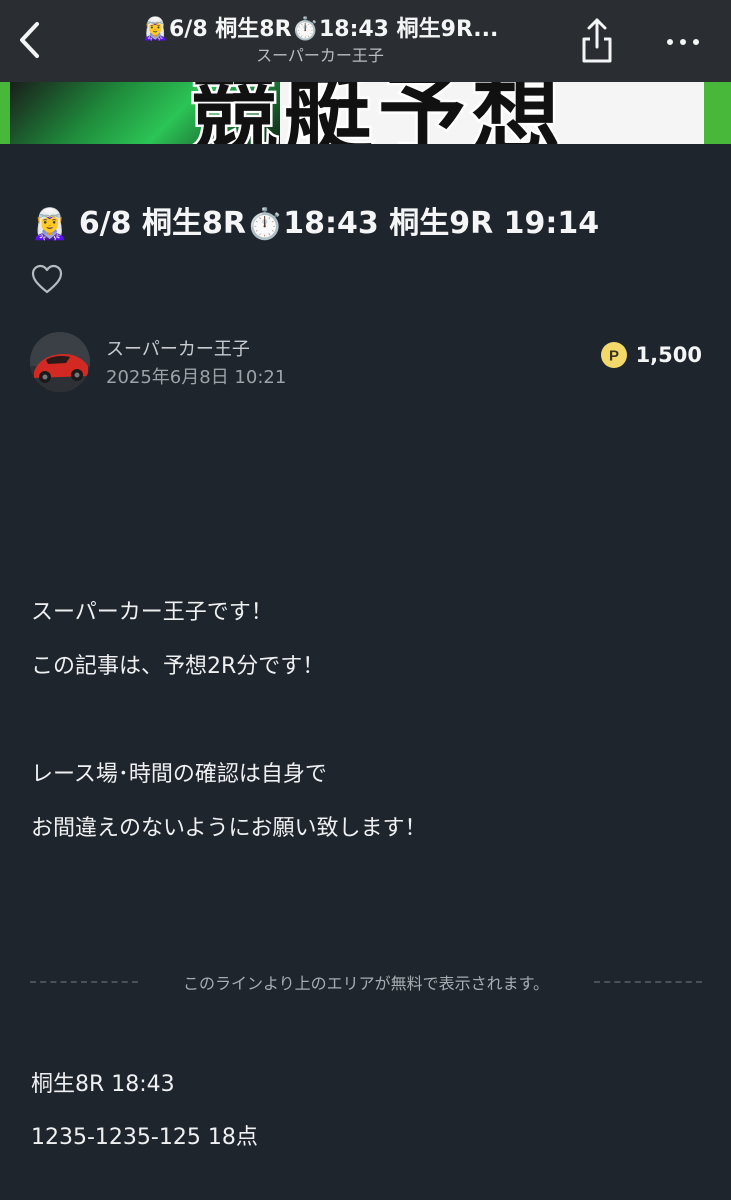 Image resolution: width=731 pixels, height=1200 pixels. I want to click on article-title-part-2: 18:43 桐生9R 19:14, so click(441, 223).